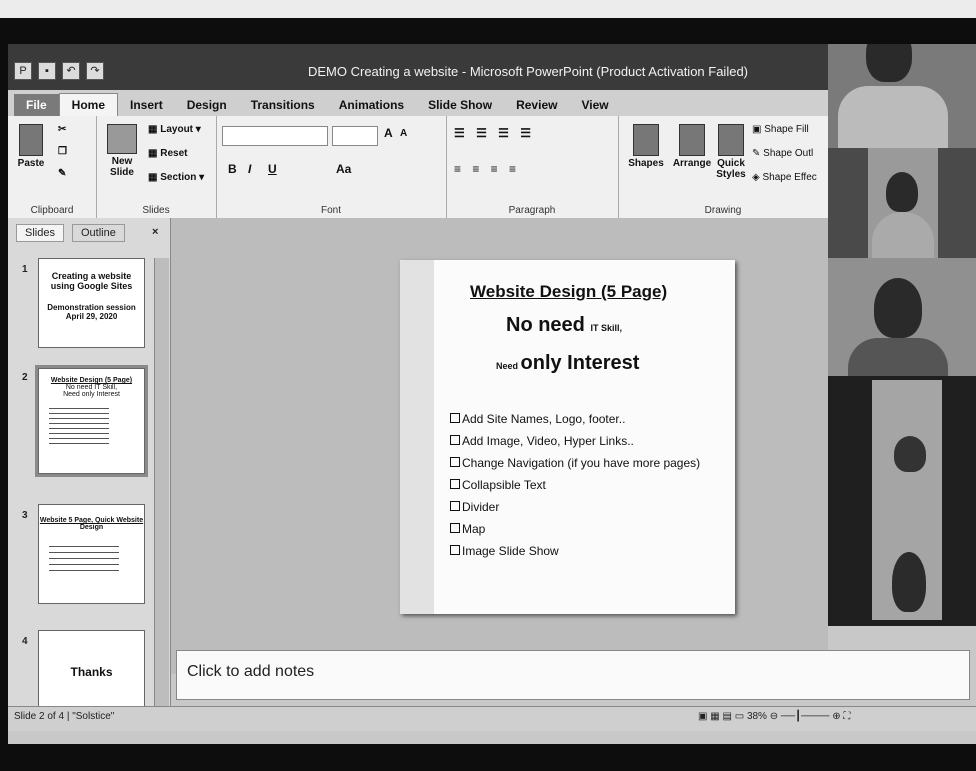  I want to click on notes-placeholder: Click to add notes, so click(250, 672).